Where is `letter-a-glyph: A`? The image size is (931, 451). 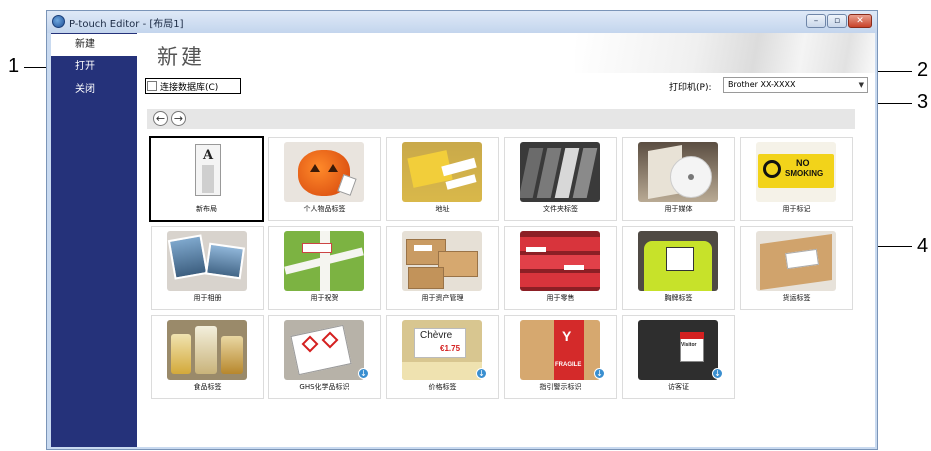
letter-a-glyph: A is located at coordinates (208, 155).